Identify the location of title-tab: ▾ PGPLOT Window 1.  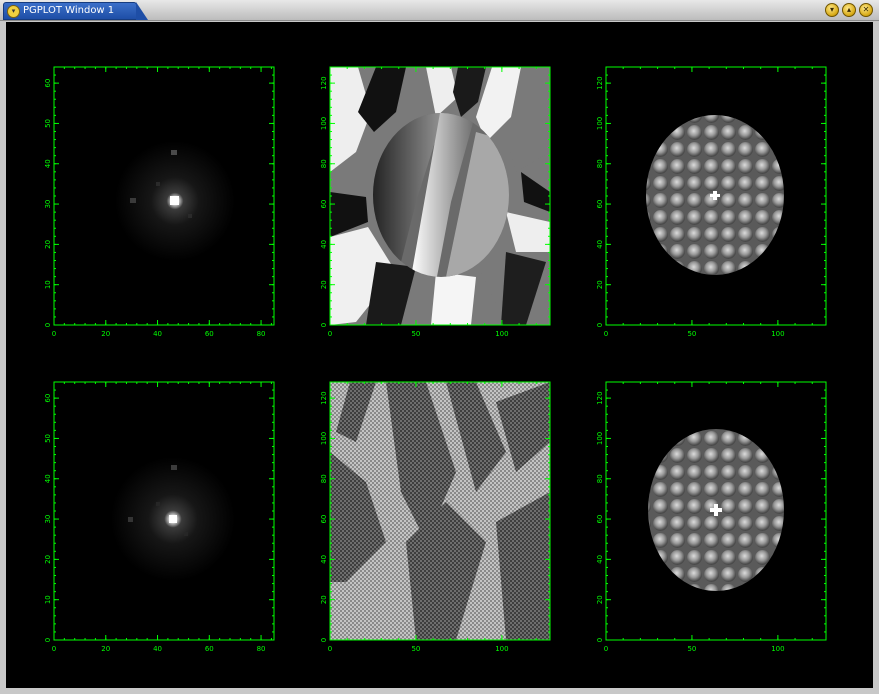
(75, 11).